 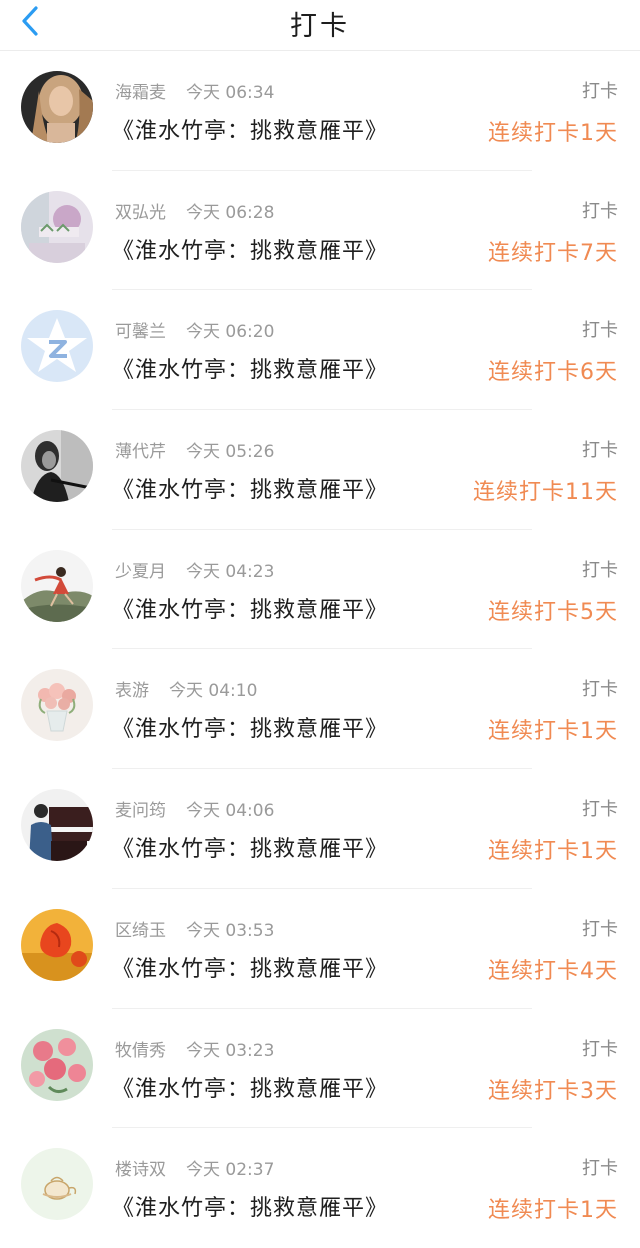 What do you see at coordinates (230, 212) in the screenshot?
I see `checkin-time: 今天 06:28` at bounding box center [230, 212].